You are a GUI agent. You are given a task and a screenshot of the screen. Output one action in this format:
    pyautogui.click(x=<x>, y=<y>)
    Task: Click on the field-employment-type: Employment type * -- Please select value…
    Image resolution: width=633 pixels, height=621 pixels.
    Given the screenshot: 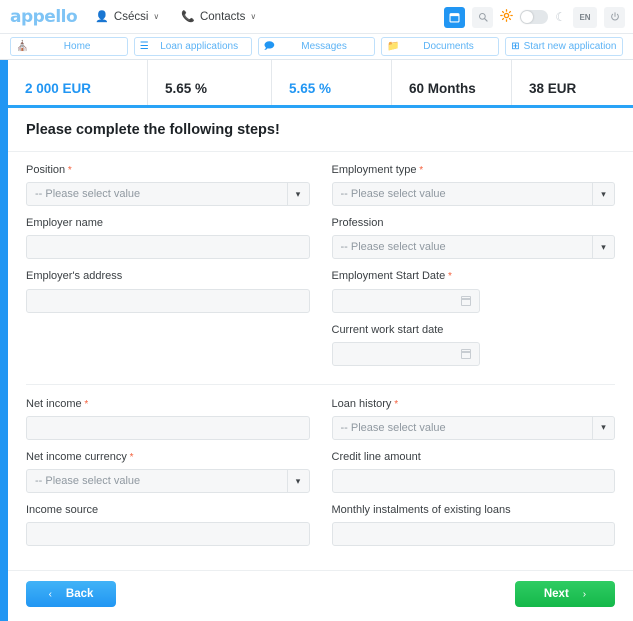 What is the action you would take?
    pyautogui.click(x=473, y=185)
    